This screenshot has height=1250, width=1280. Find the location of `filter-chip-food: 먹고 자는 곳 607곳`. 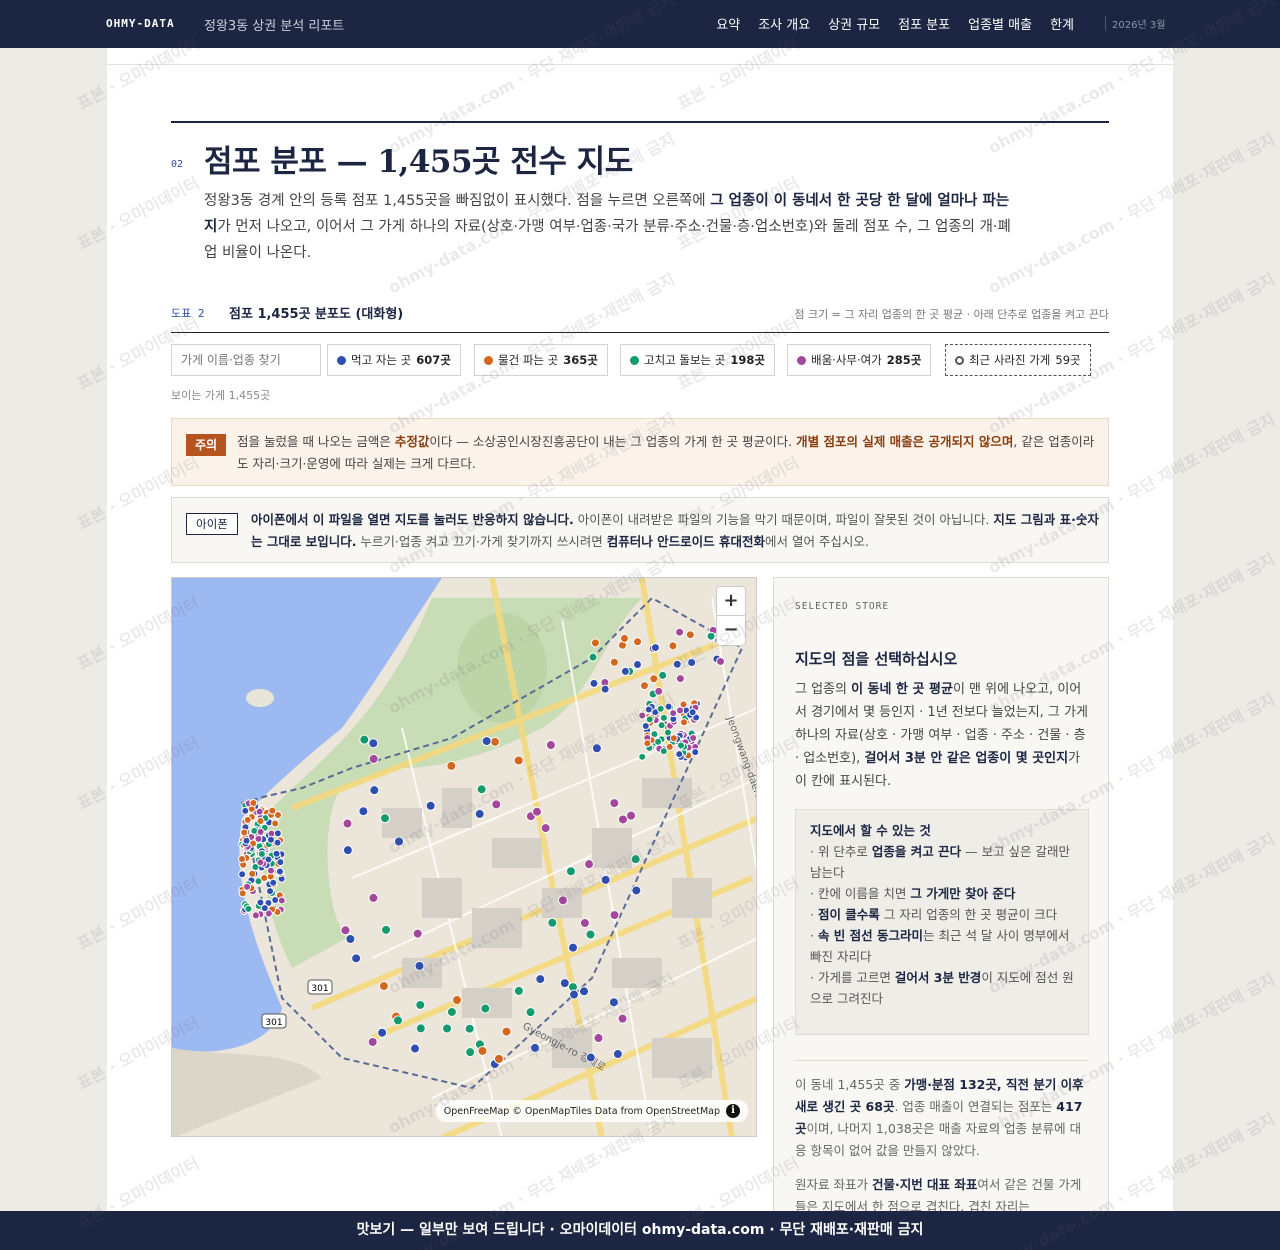

filter-chip-food: 먹고 자는 곳 607곳 is located at coordinates (394, 360).